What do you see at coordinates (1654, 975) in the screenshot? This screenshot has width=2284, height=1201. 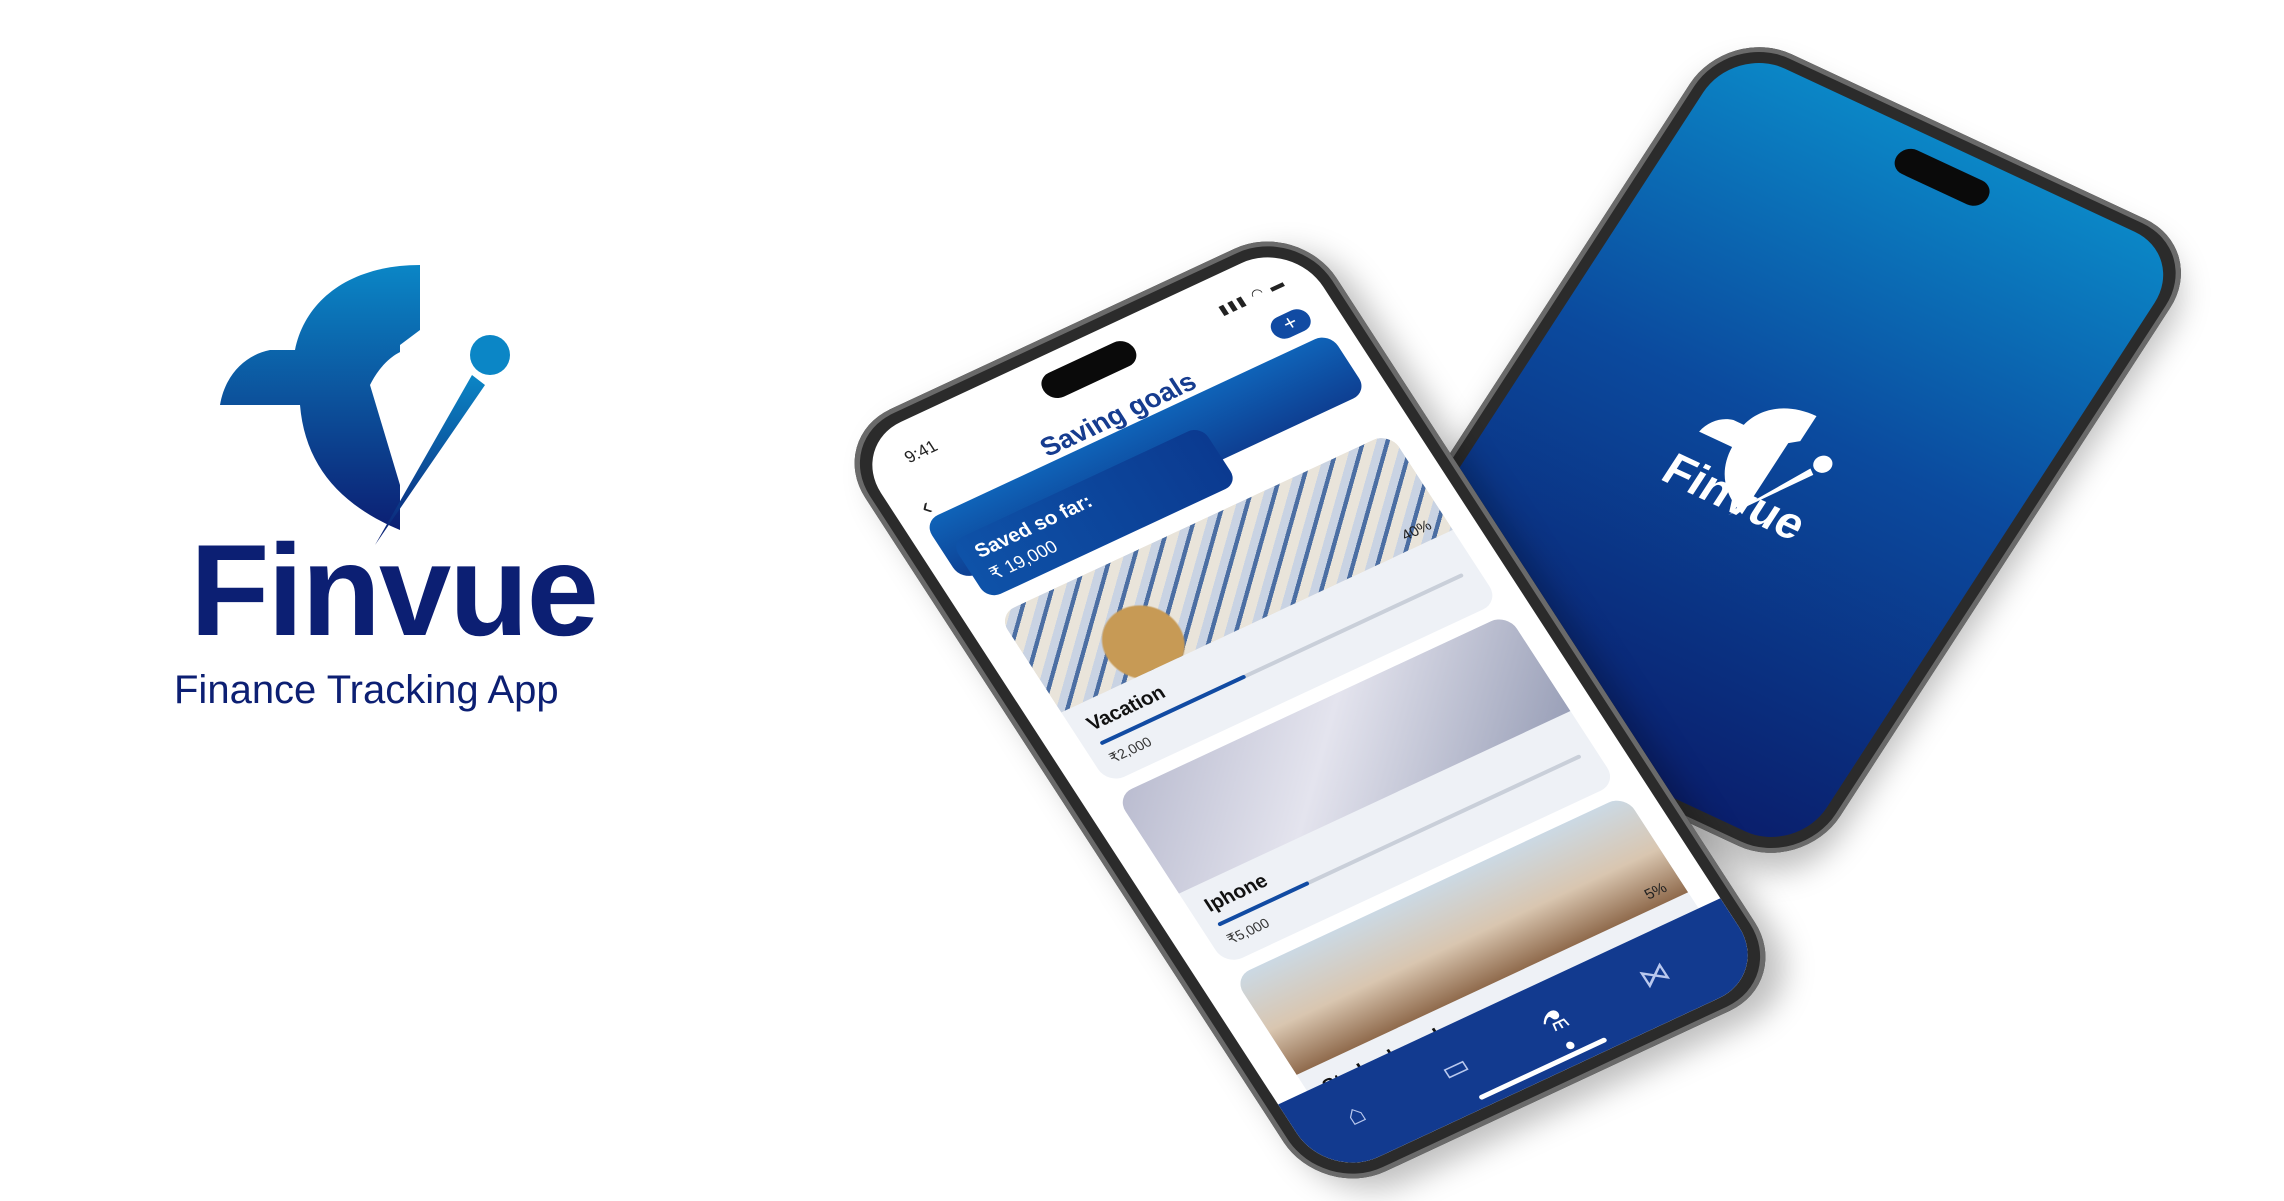 I see `network-icon: ⋈` at bounding box center [1654, 975].